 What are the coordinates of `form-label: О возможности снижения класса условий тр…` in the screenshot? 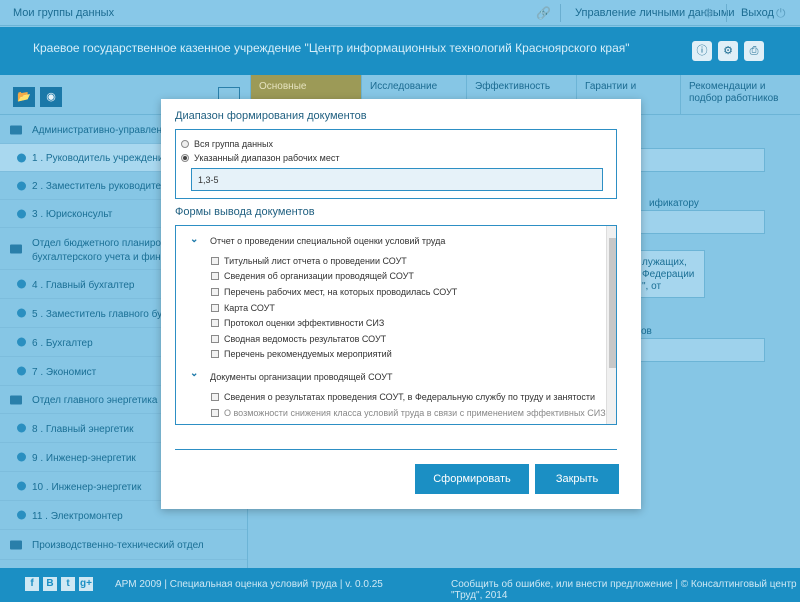 It's located at (415, 413).